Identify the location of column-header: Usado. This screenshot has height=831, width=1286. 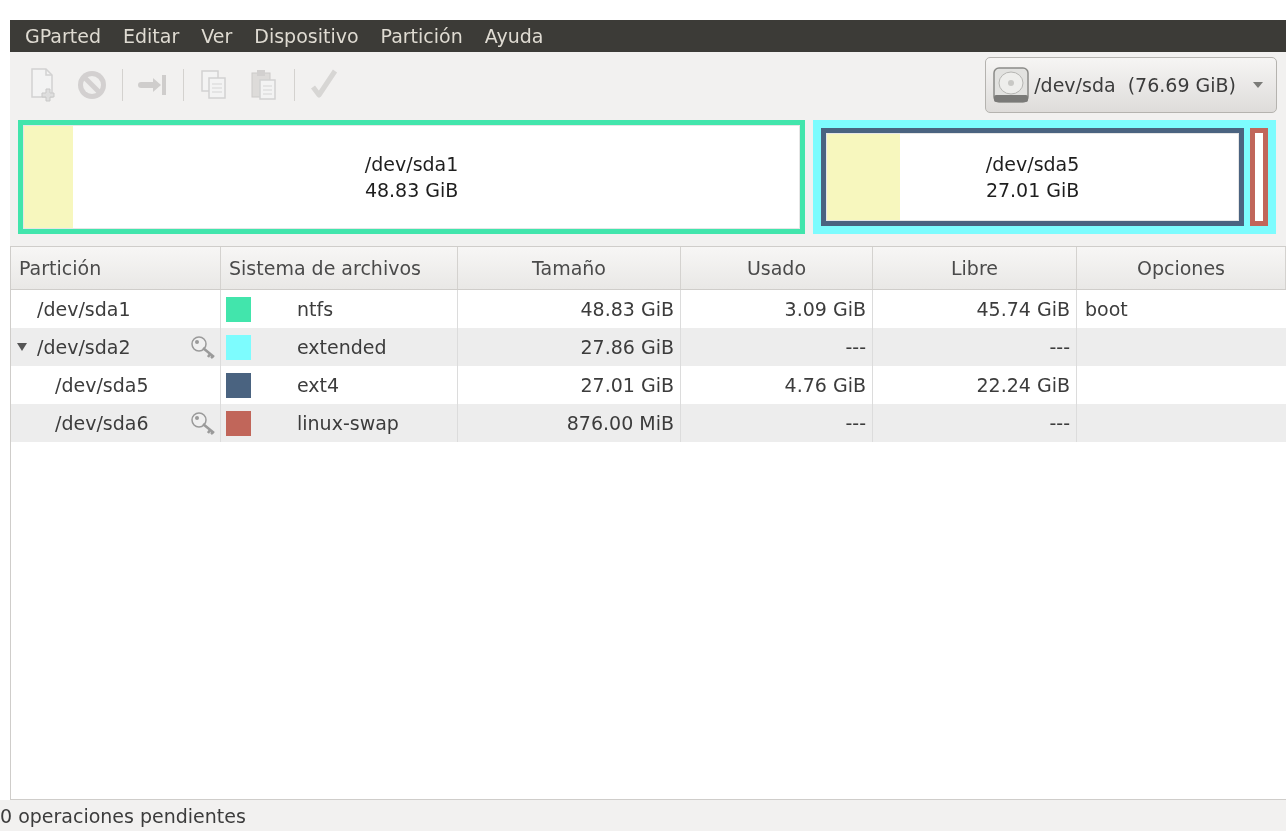
(777, 268).